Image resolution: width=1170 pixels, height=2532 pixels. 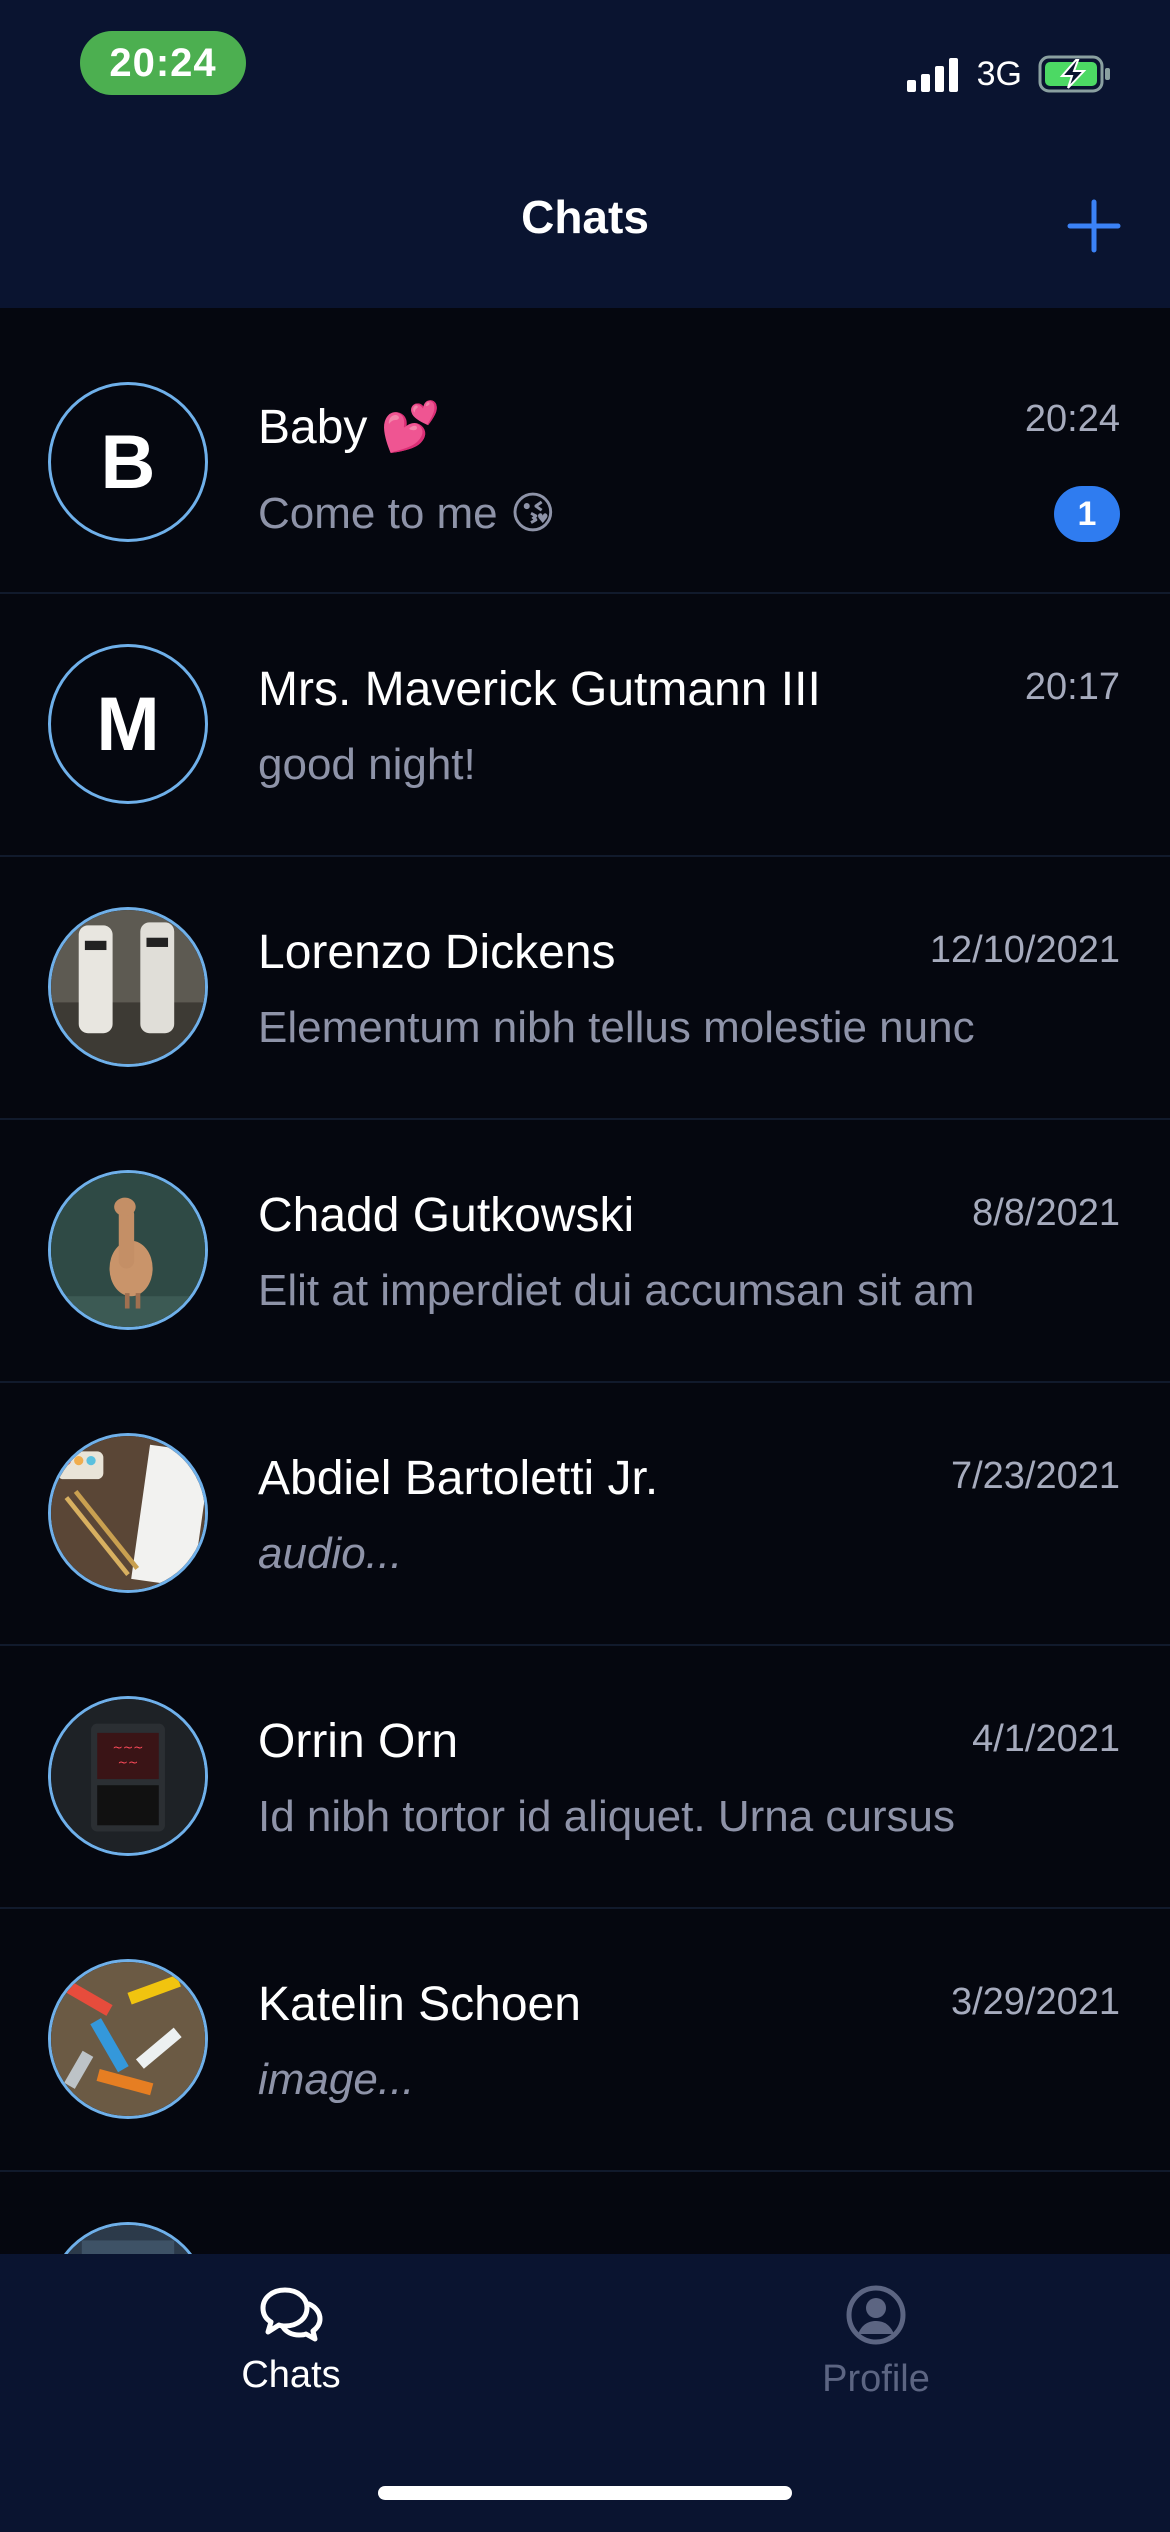 I want to click on contact-name: Baby 💕, so click(x=349, y=427).